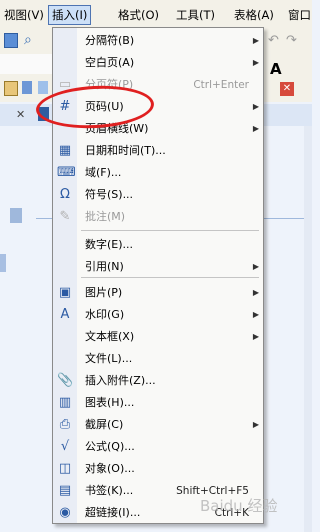 The height and width of the screenshot is (532, 320). Describe the element at coordinates (26, 64) in the screenshot. I see `style-bar` at that location.